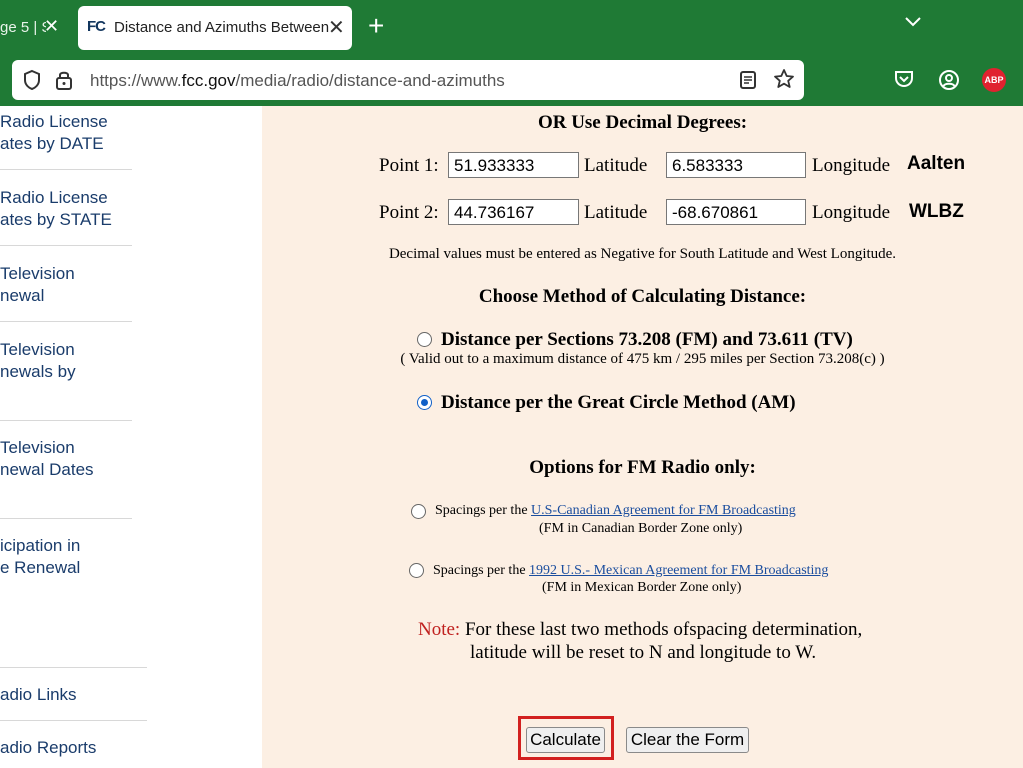 Image resolution: width=1023 pixels, height=768 pixels. Describe the element at coordinates (38, 361) in the screenshot. I see `sidebar-item-tv-renewals-by: Television newals by` at that location.